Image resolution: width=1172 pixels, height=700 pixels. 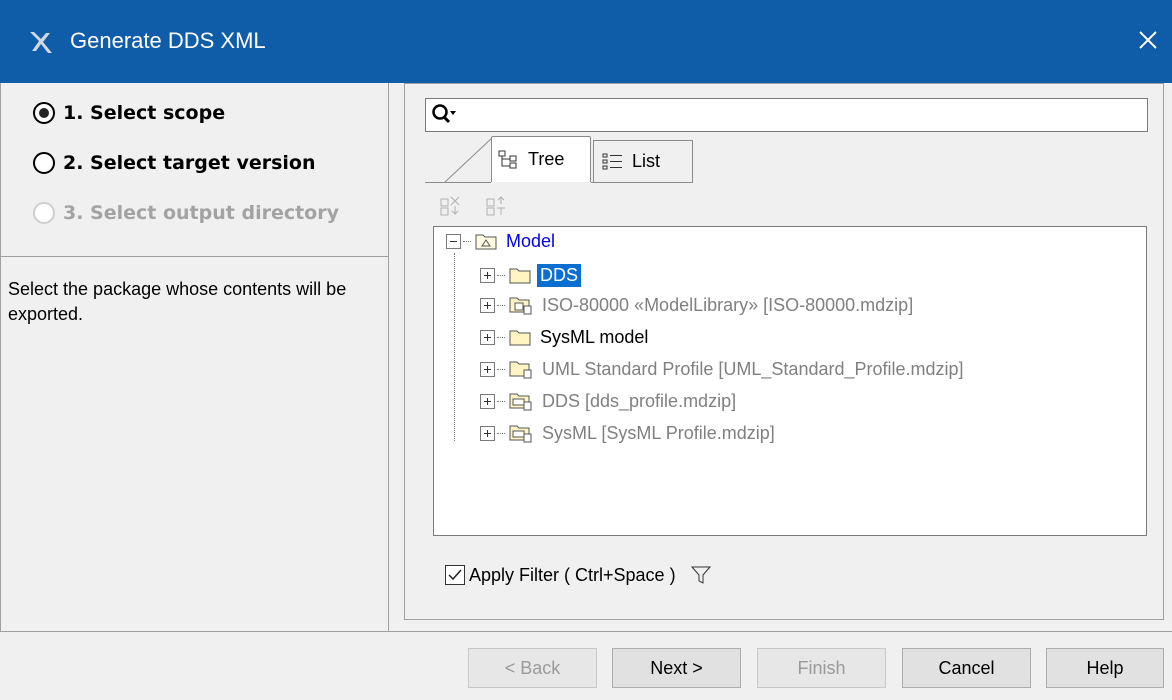 I want to click on title-bar: Generate DDS XML, so click(x=586, y=41).